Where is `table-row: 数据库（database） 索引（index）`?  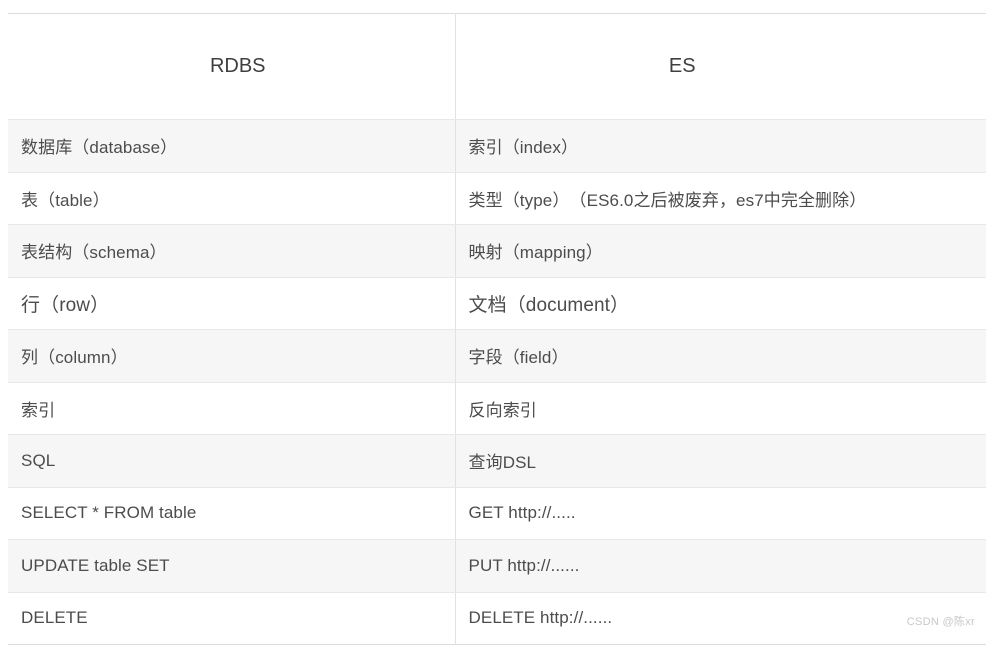 table-row: 数据库（database） 索引（index） is located at coordinates (497, 146).